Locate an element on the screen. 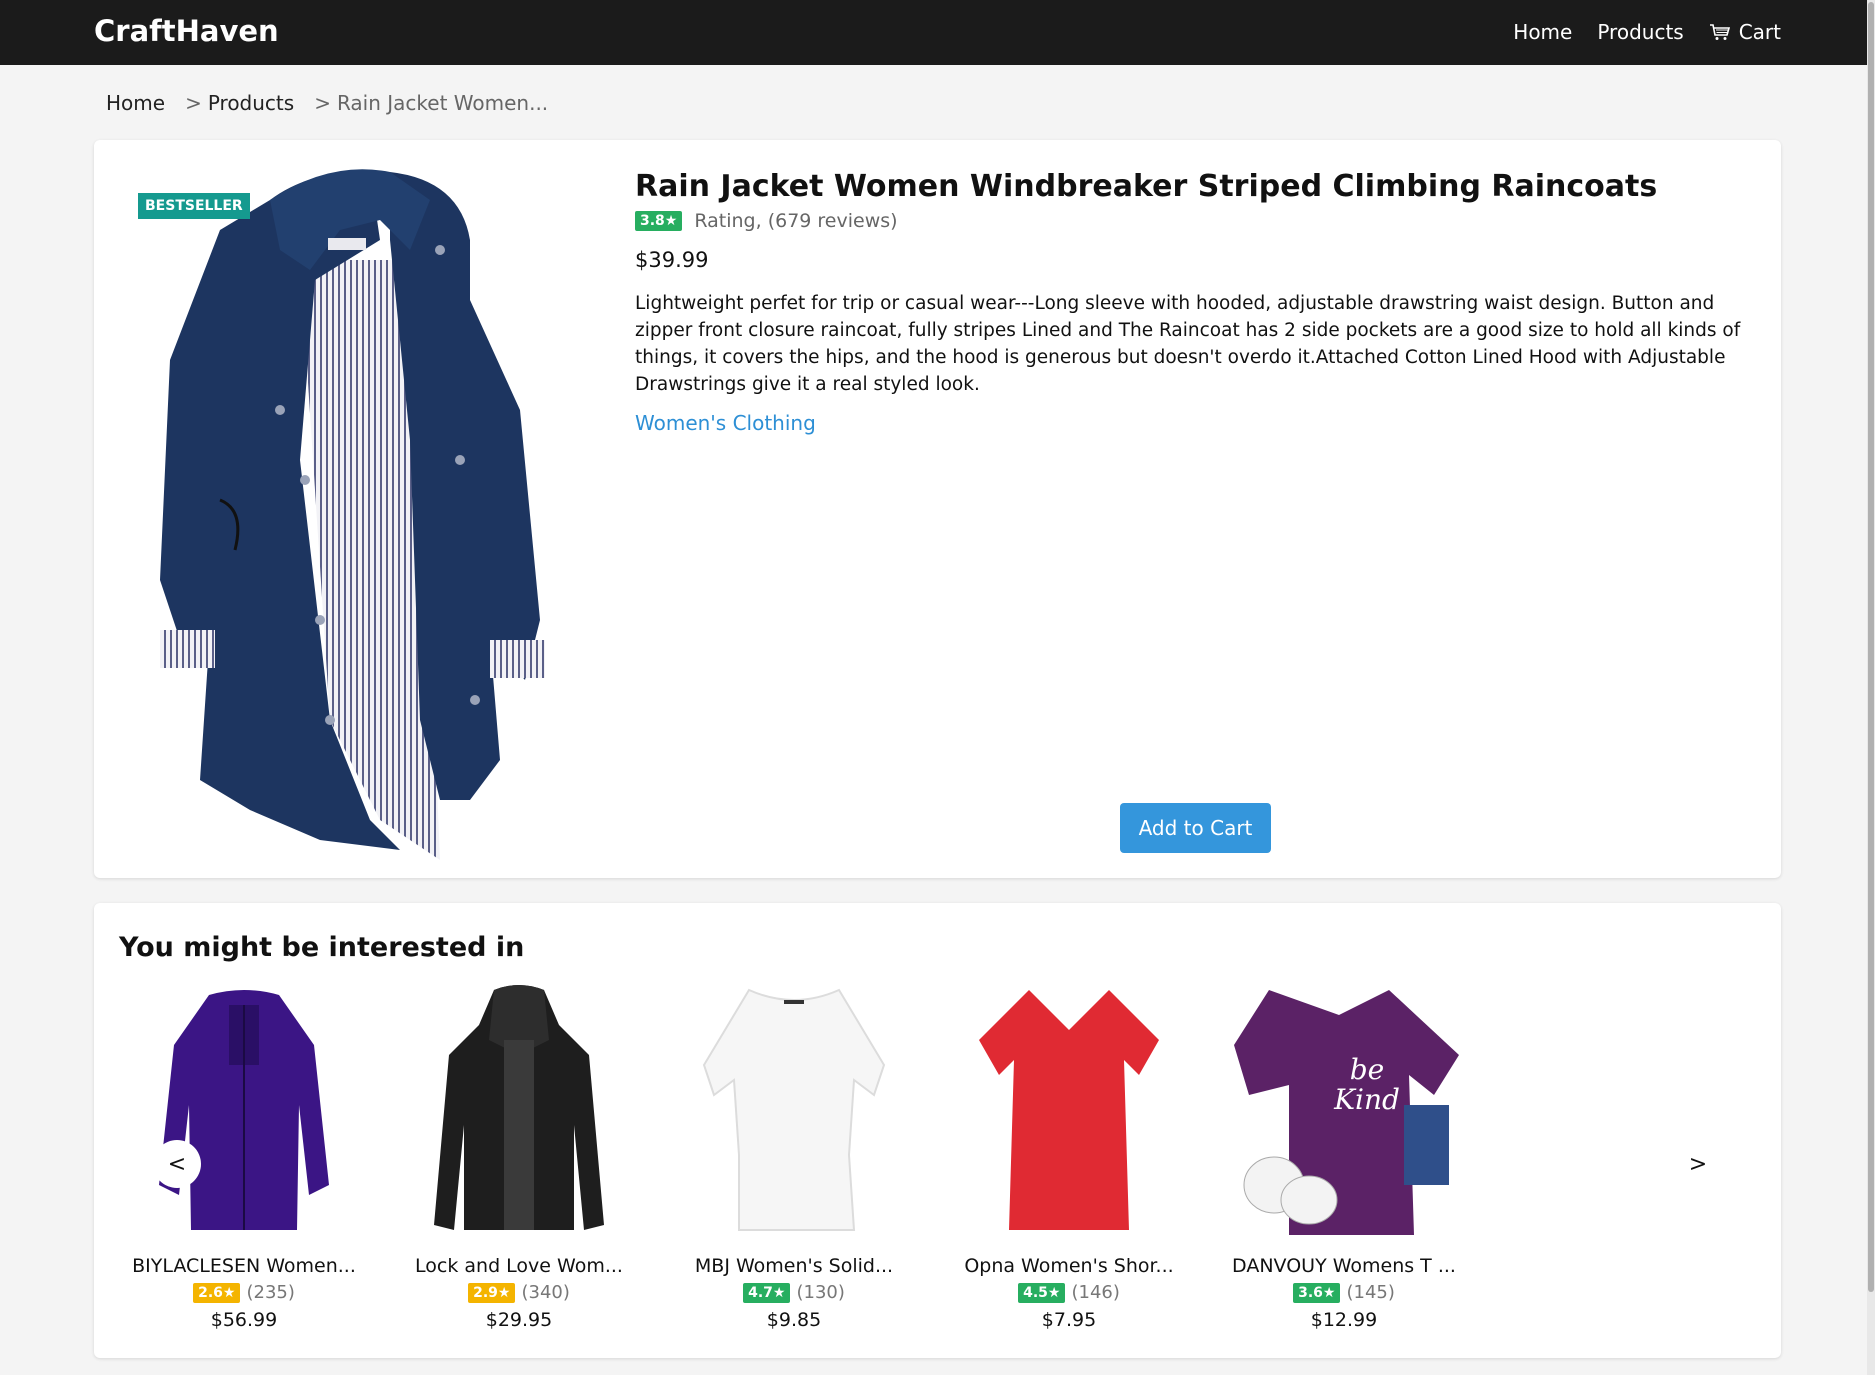  product-thumbnail-white-top is located at coordinates (794, 1109).